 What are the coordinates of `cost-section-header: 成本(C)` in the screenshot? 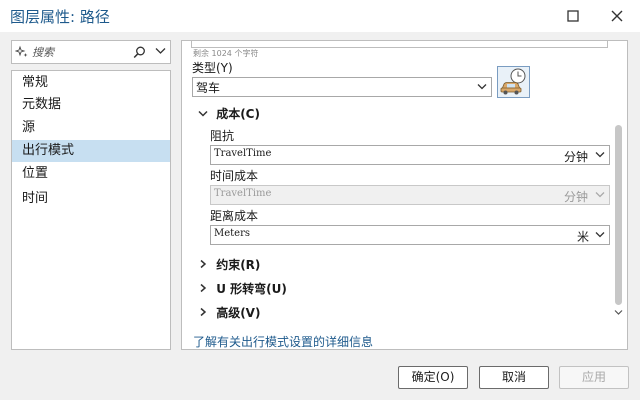 It's located at (228, 113).